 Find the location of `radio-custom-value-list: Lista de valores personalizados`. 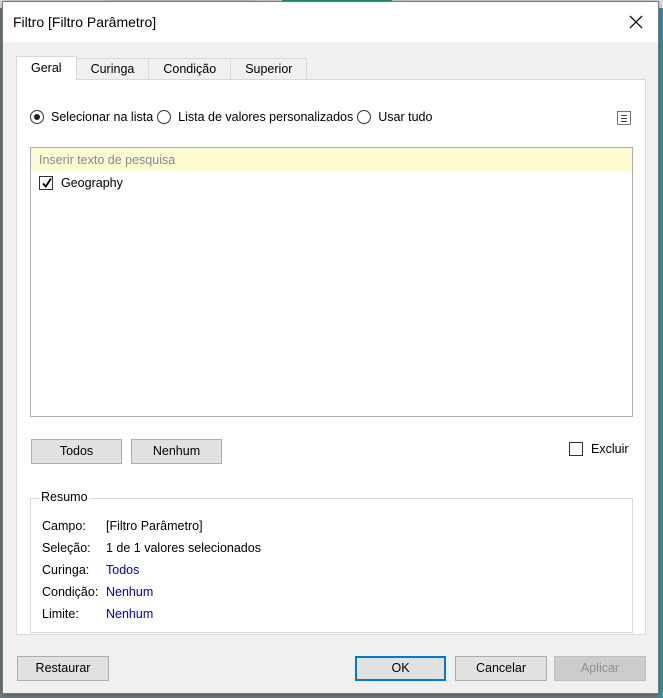

radio-custom-value-list: Lista de valores personalizados is located at coordinates (255, 117).